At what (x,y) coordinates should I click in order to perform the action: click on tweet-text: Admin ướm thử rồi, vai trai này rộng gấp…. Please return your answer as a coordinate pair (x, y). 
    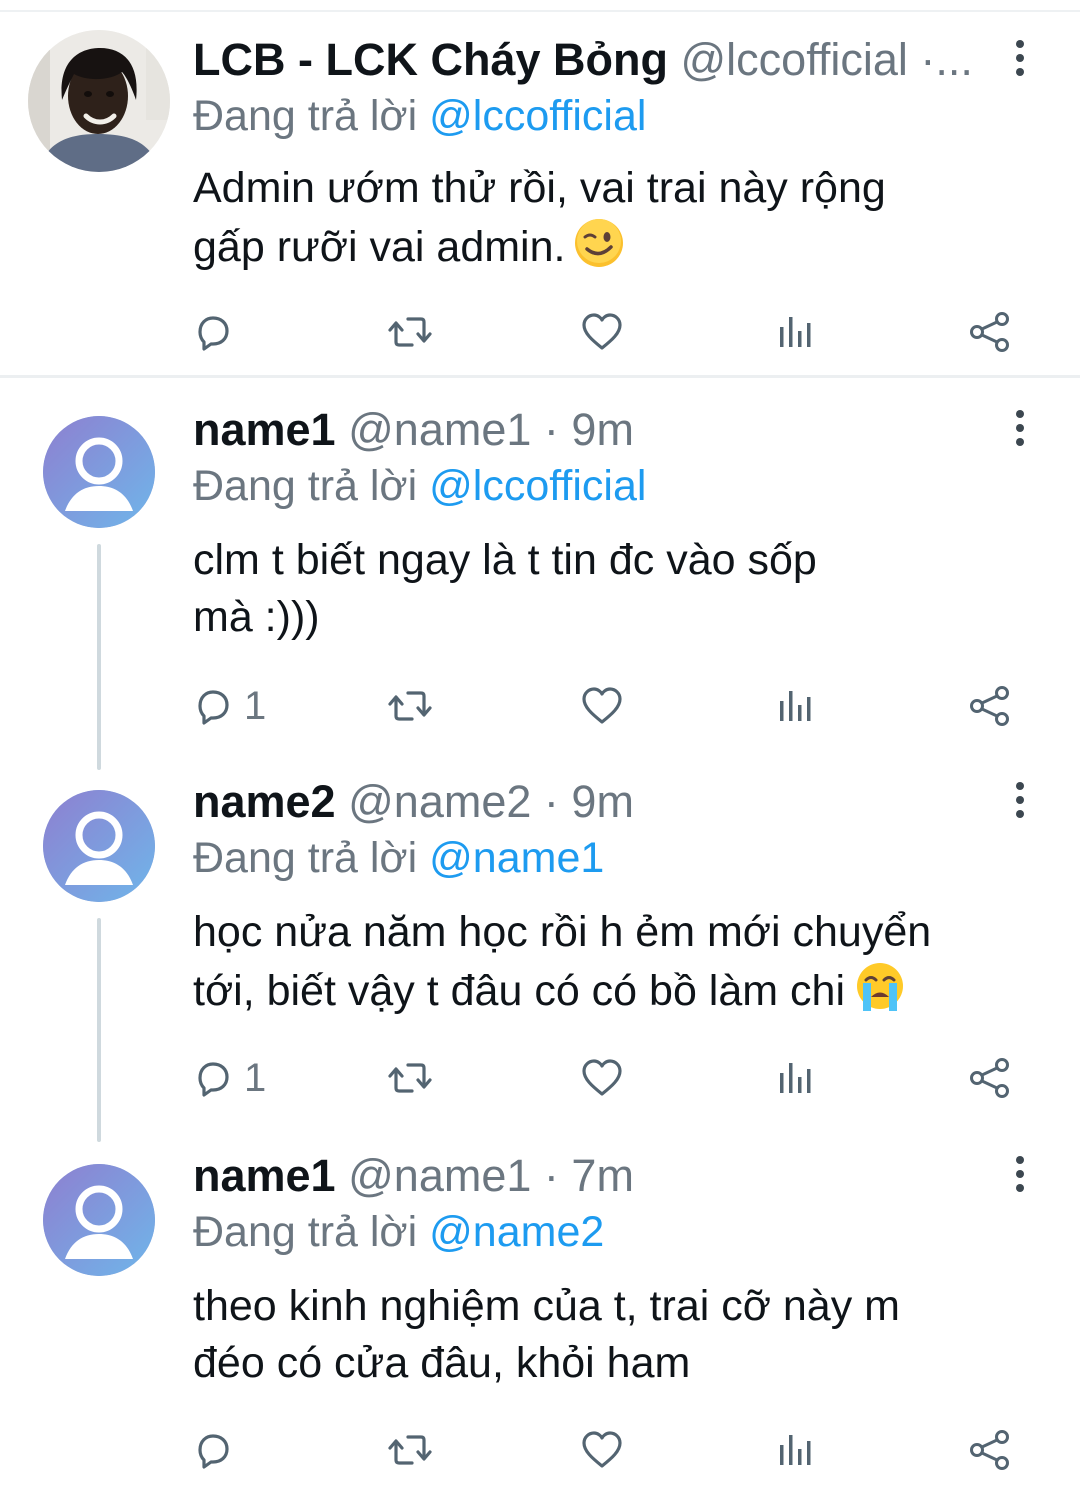
    Looking at the image, I should click on (608, 222).